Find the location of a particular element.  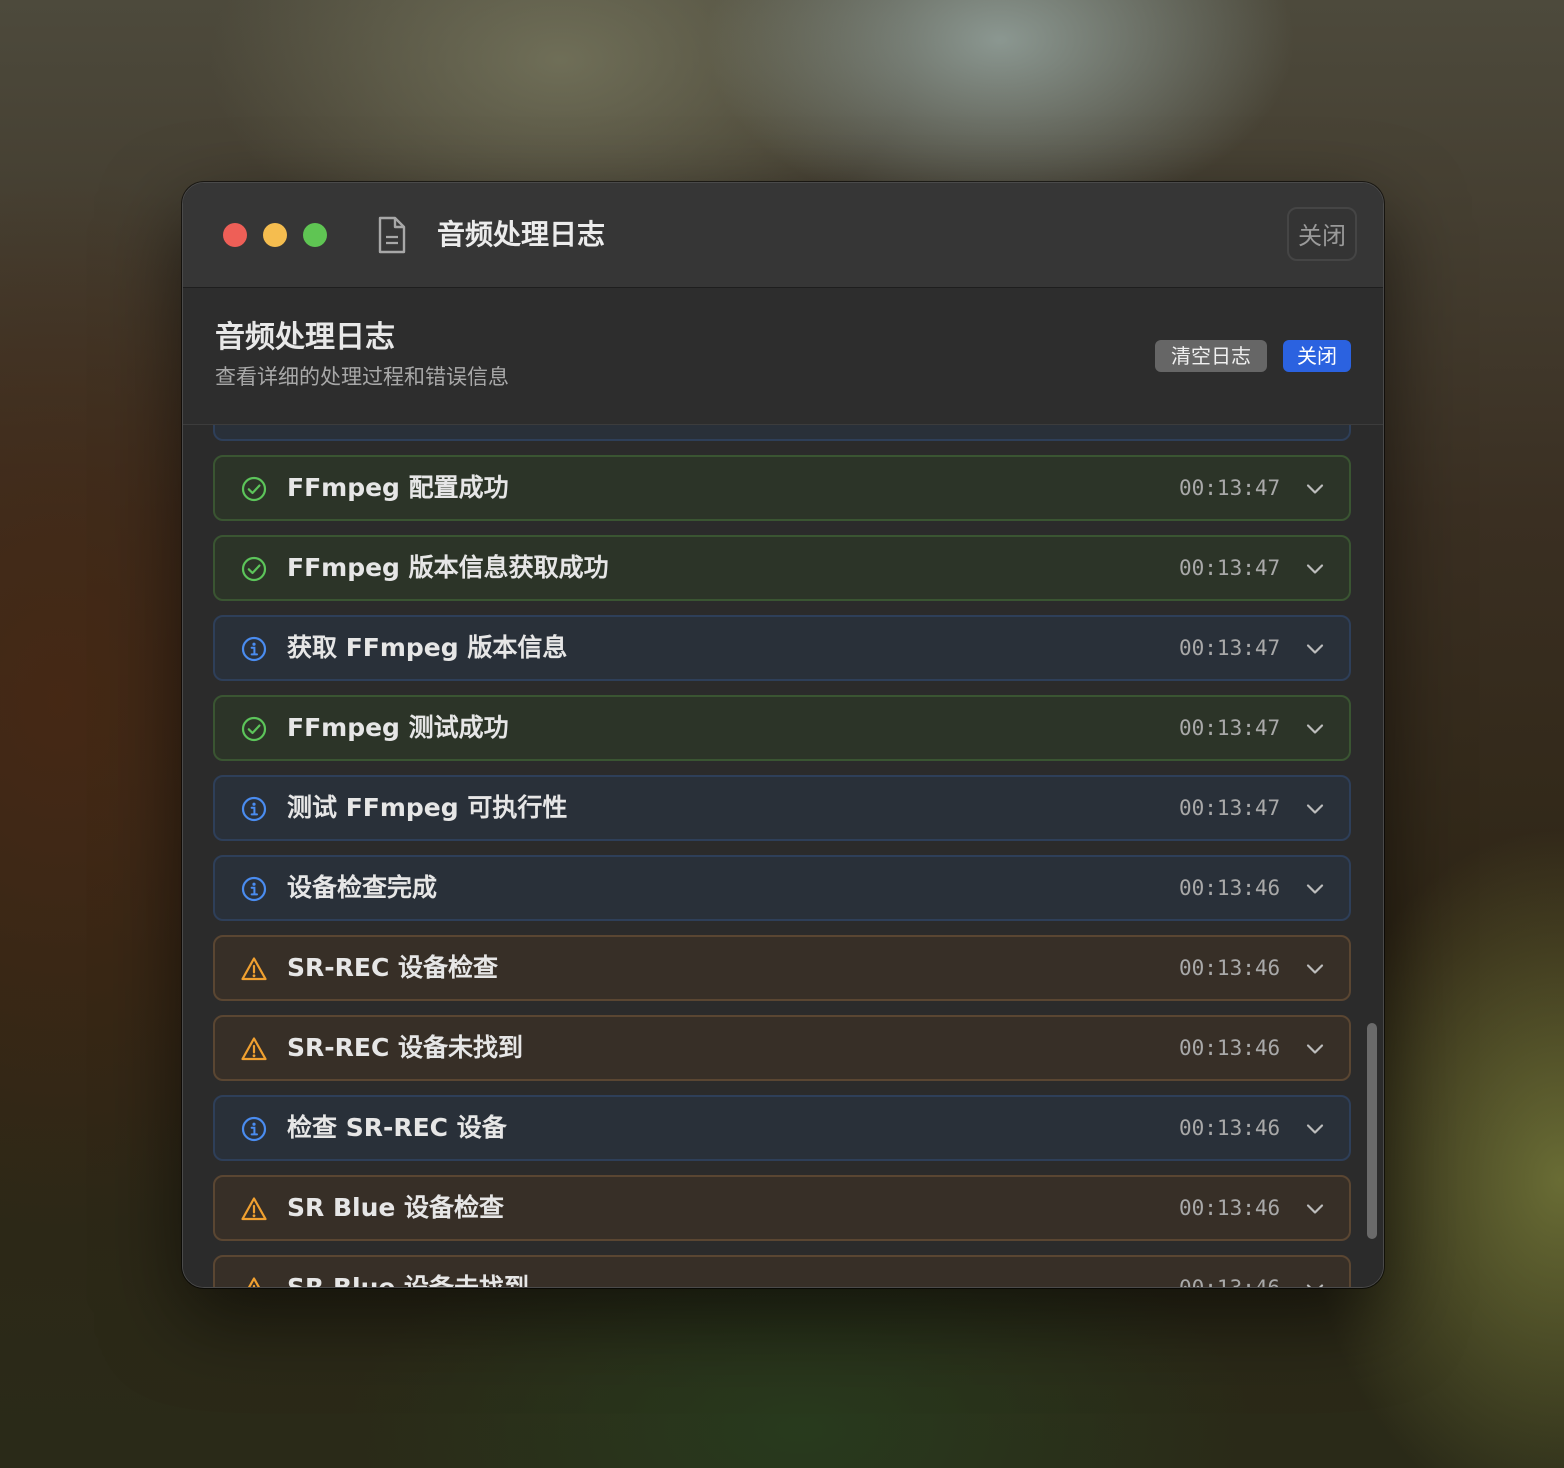

log-message: 测试 FFmpeg 可执行性 is located at coordinates (427, 807).